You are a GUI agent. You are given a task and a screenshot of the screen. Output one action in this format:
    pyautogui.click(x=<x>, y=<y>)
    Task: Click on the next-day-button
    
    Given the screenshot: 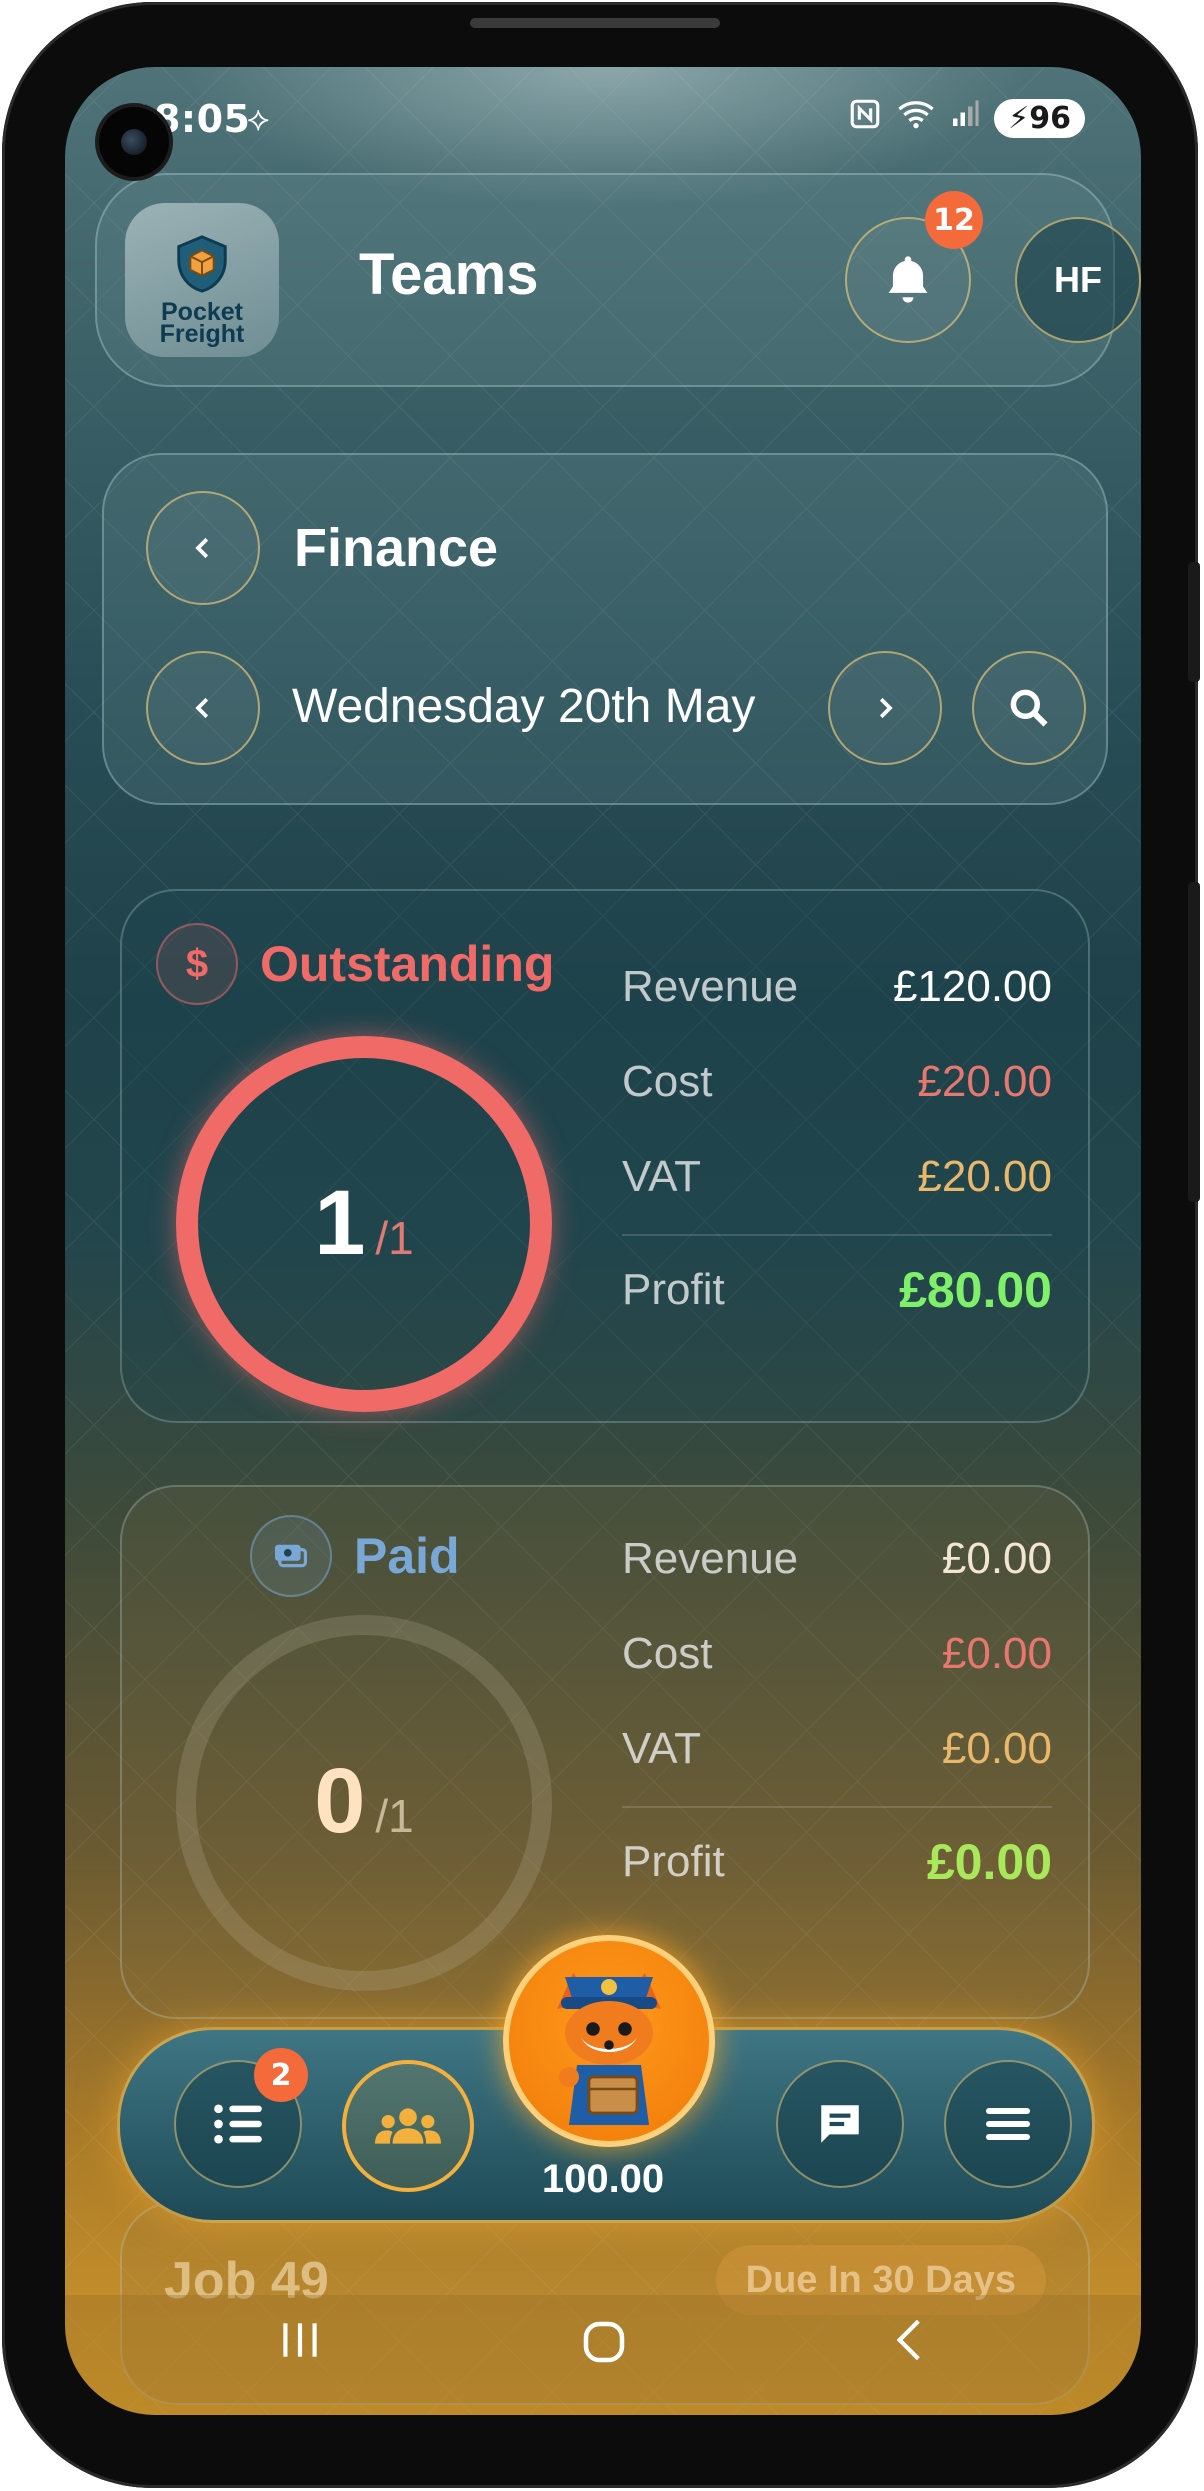 What is the action you would take?
    pyautogui.click(x=885, y=708)
    